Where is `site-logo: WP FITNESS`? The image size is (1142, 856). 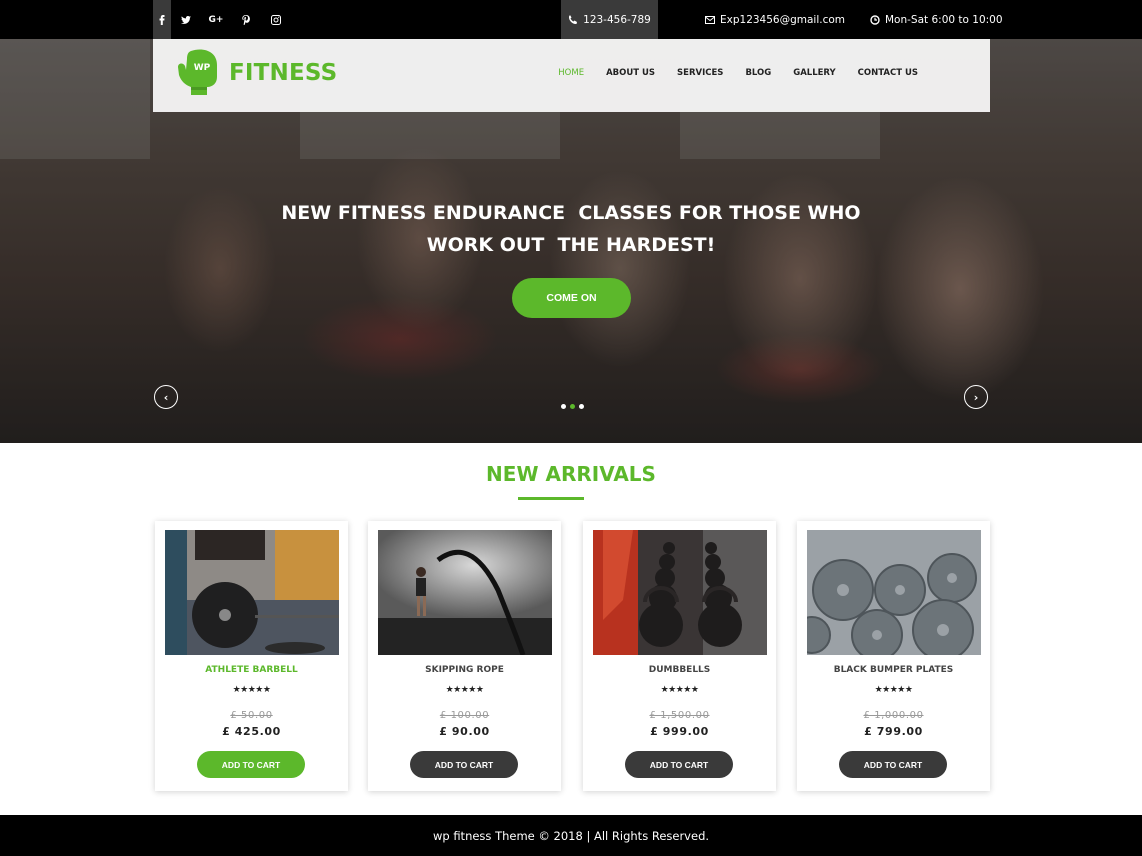 site-logo: WP FITNESS is located at coordinates (257, 73).